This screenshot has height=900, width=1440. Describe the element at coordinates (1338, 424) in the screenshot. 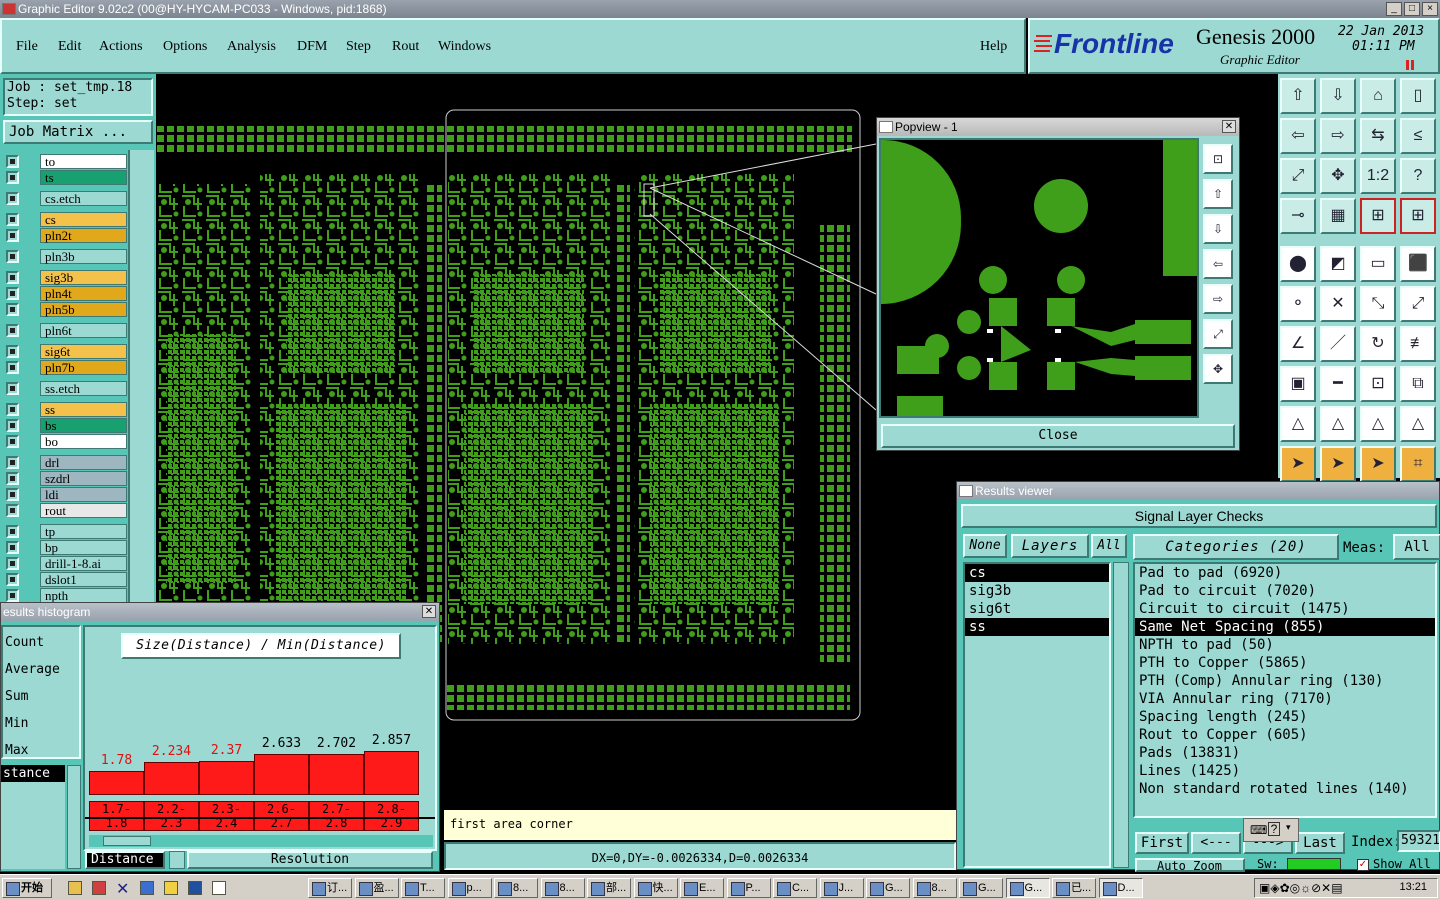

I see `tool-triangle2-icon: △` at that location.